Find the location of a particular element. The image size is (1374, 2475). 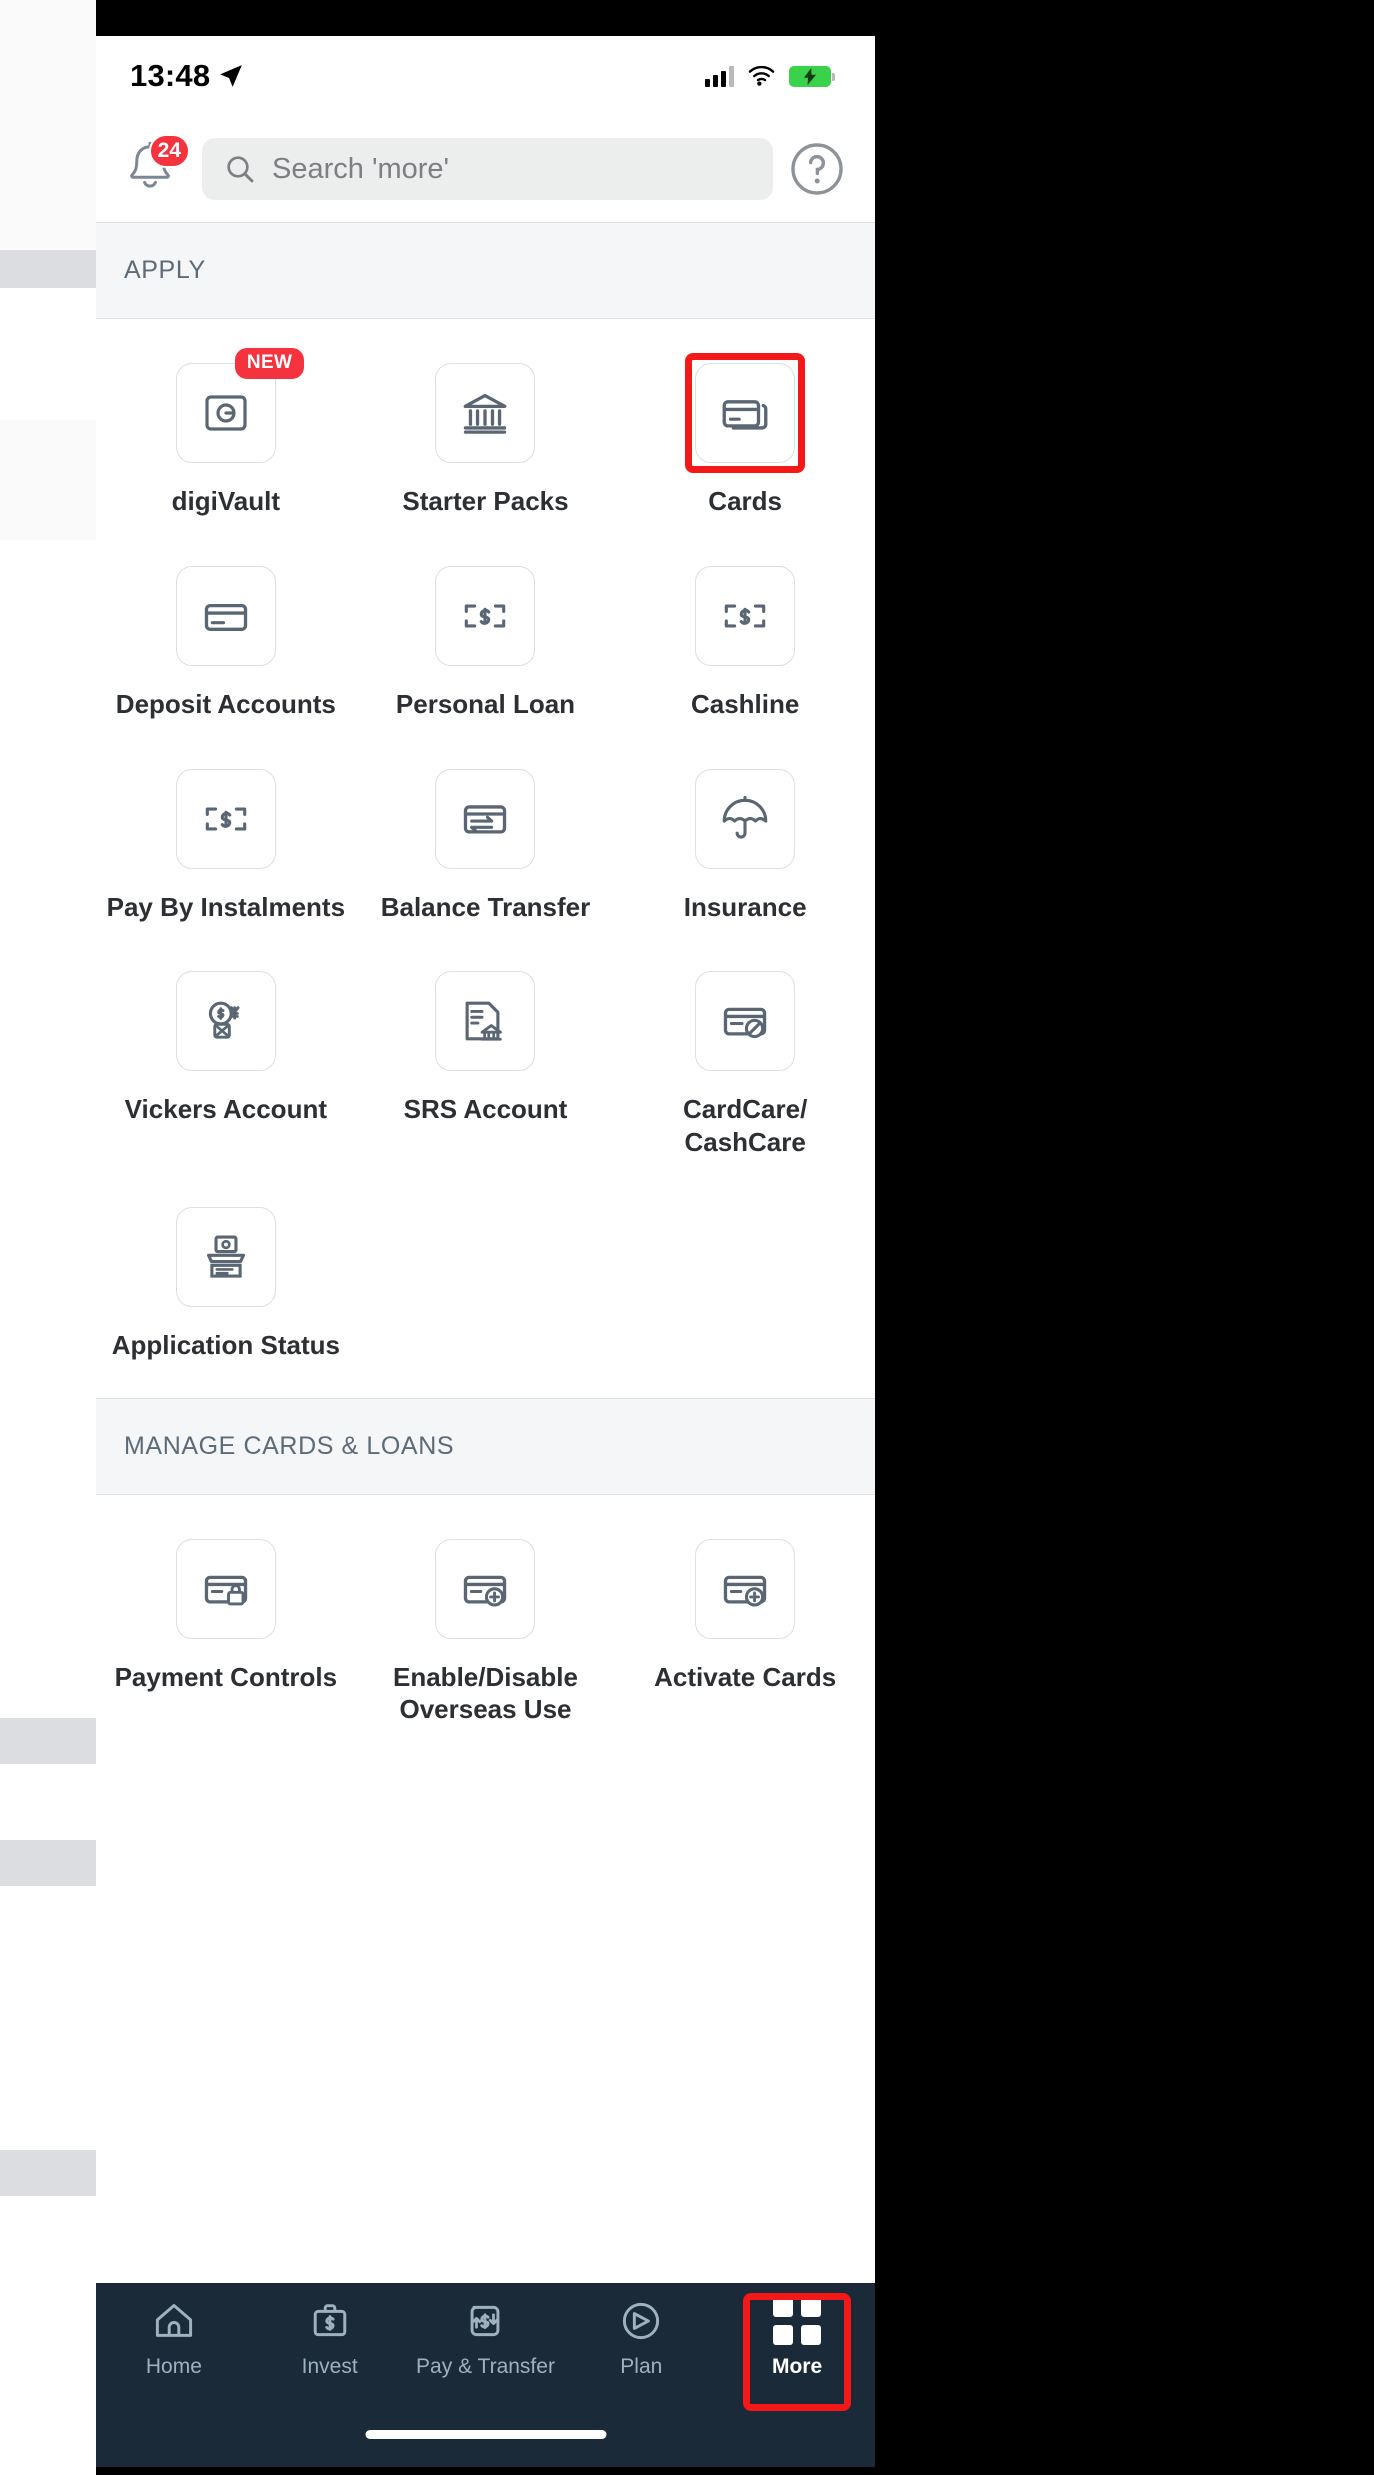

tile-starter-packs: Starter Packs is located at coordinates (486, 442).